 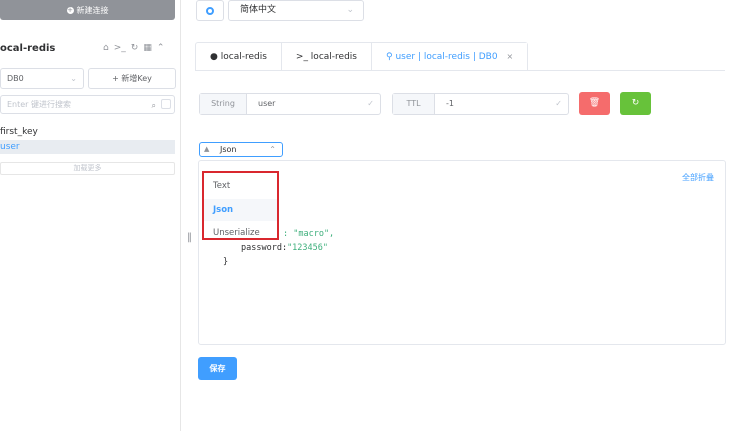 What do you see at coordinates (223, 210) in the screenshot?
I see `format-option-json: Json` at bounding box center [223, 210].